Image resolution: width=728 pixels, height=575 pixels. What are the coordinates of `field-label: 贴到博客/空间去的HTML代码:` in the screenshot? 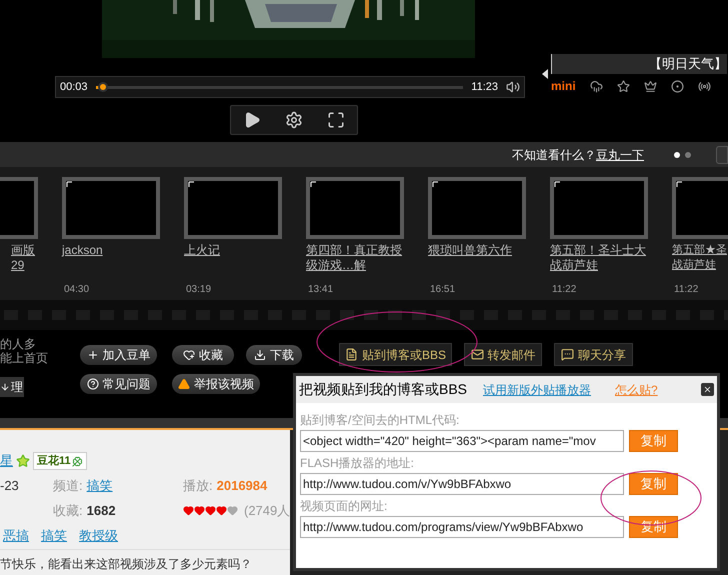 It's located at (380, 420).